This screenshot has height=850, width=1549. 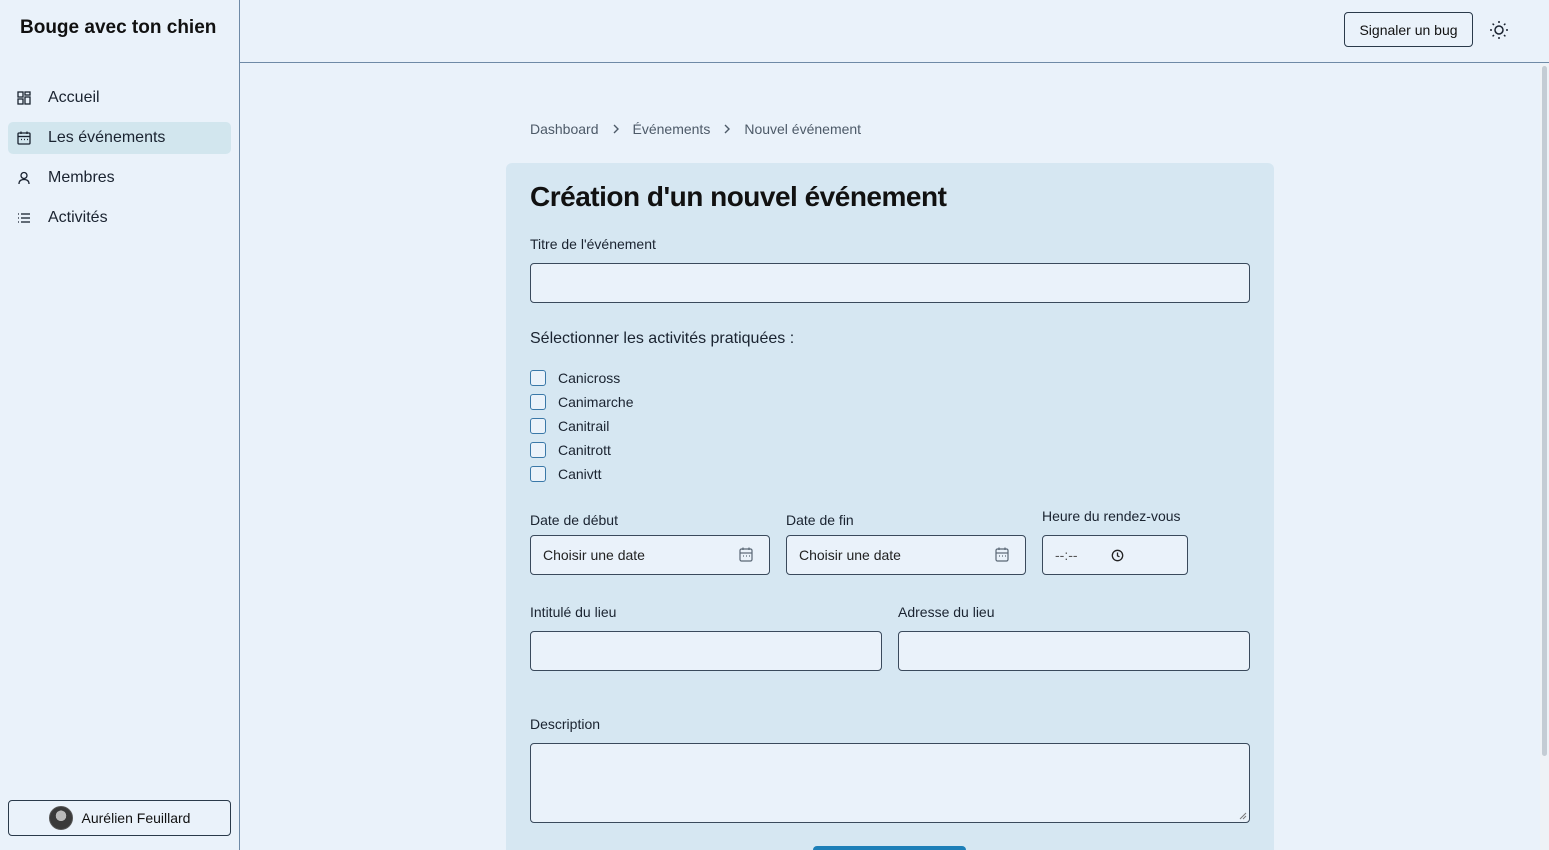 I want to click on description-label: Description, so click(x=565, y=724).